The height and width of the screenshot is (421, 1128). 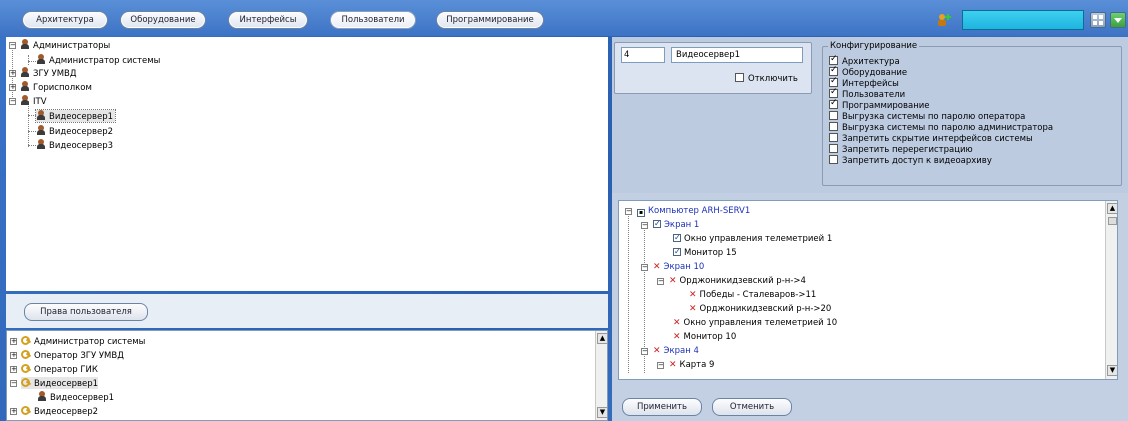 I want to click on user-icon, so click(x=41, y=144).